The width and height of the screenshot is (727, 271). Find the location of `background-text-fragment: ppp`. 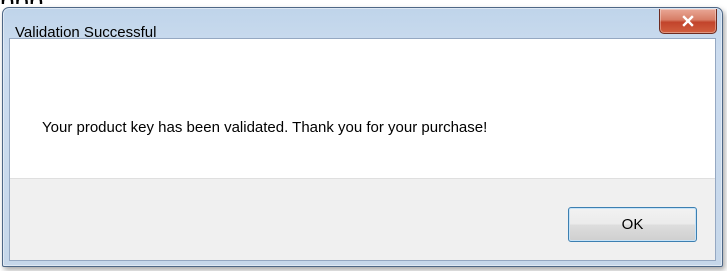

background-text-fragment: ppp is located at coordinates (363, 2).